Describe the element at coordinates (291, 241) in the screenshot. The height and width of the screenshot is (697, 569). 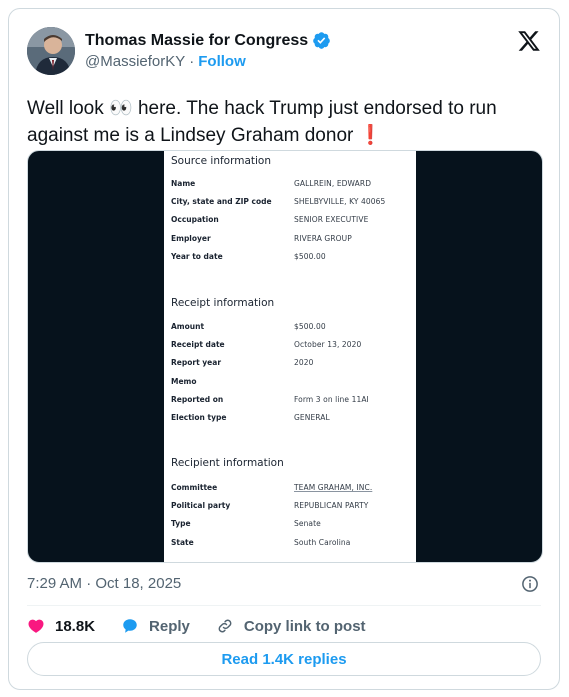
I see `doc-row: Employer RIVERA GROUP` at that location.